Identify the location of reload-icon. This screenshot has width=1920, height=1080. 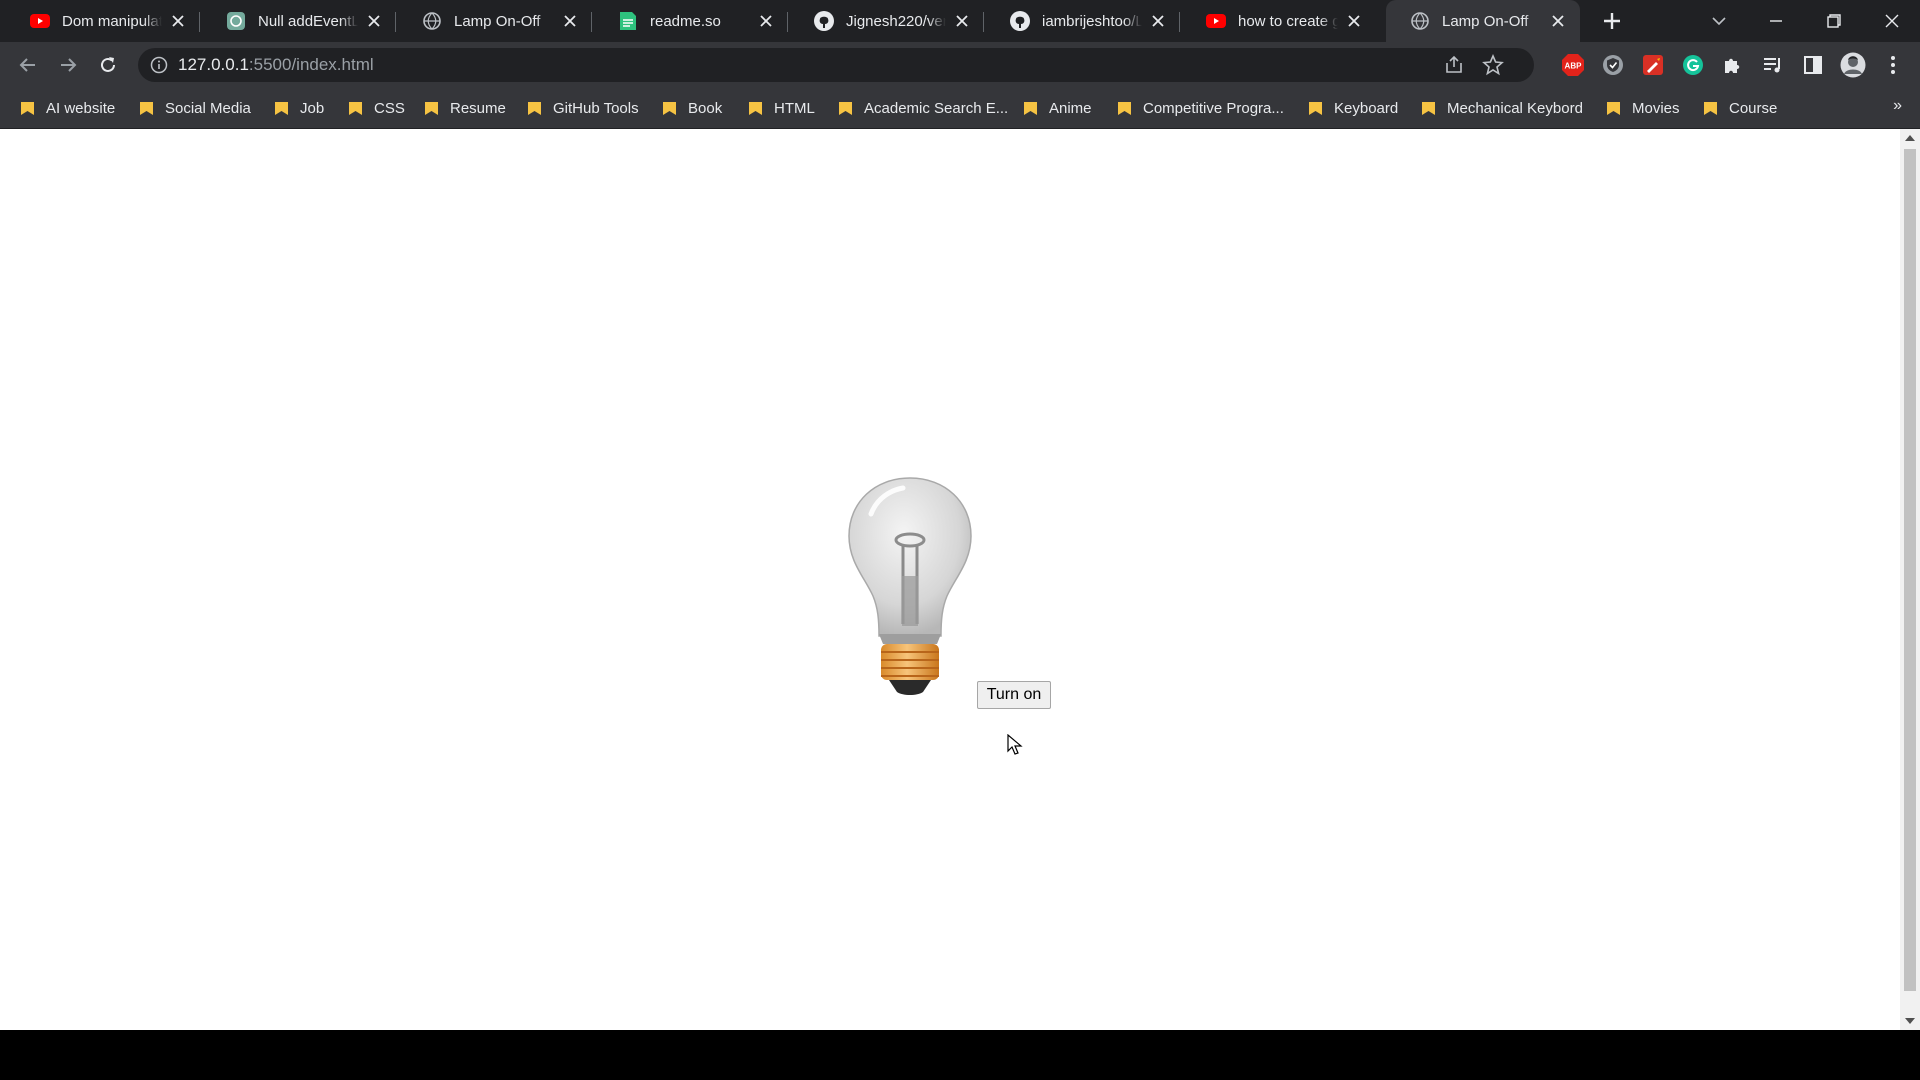
(108, 65).